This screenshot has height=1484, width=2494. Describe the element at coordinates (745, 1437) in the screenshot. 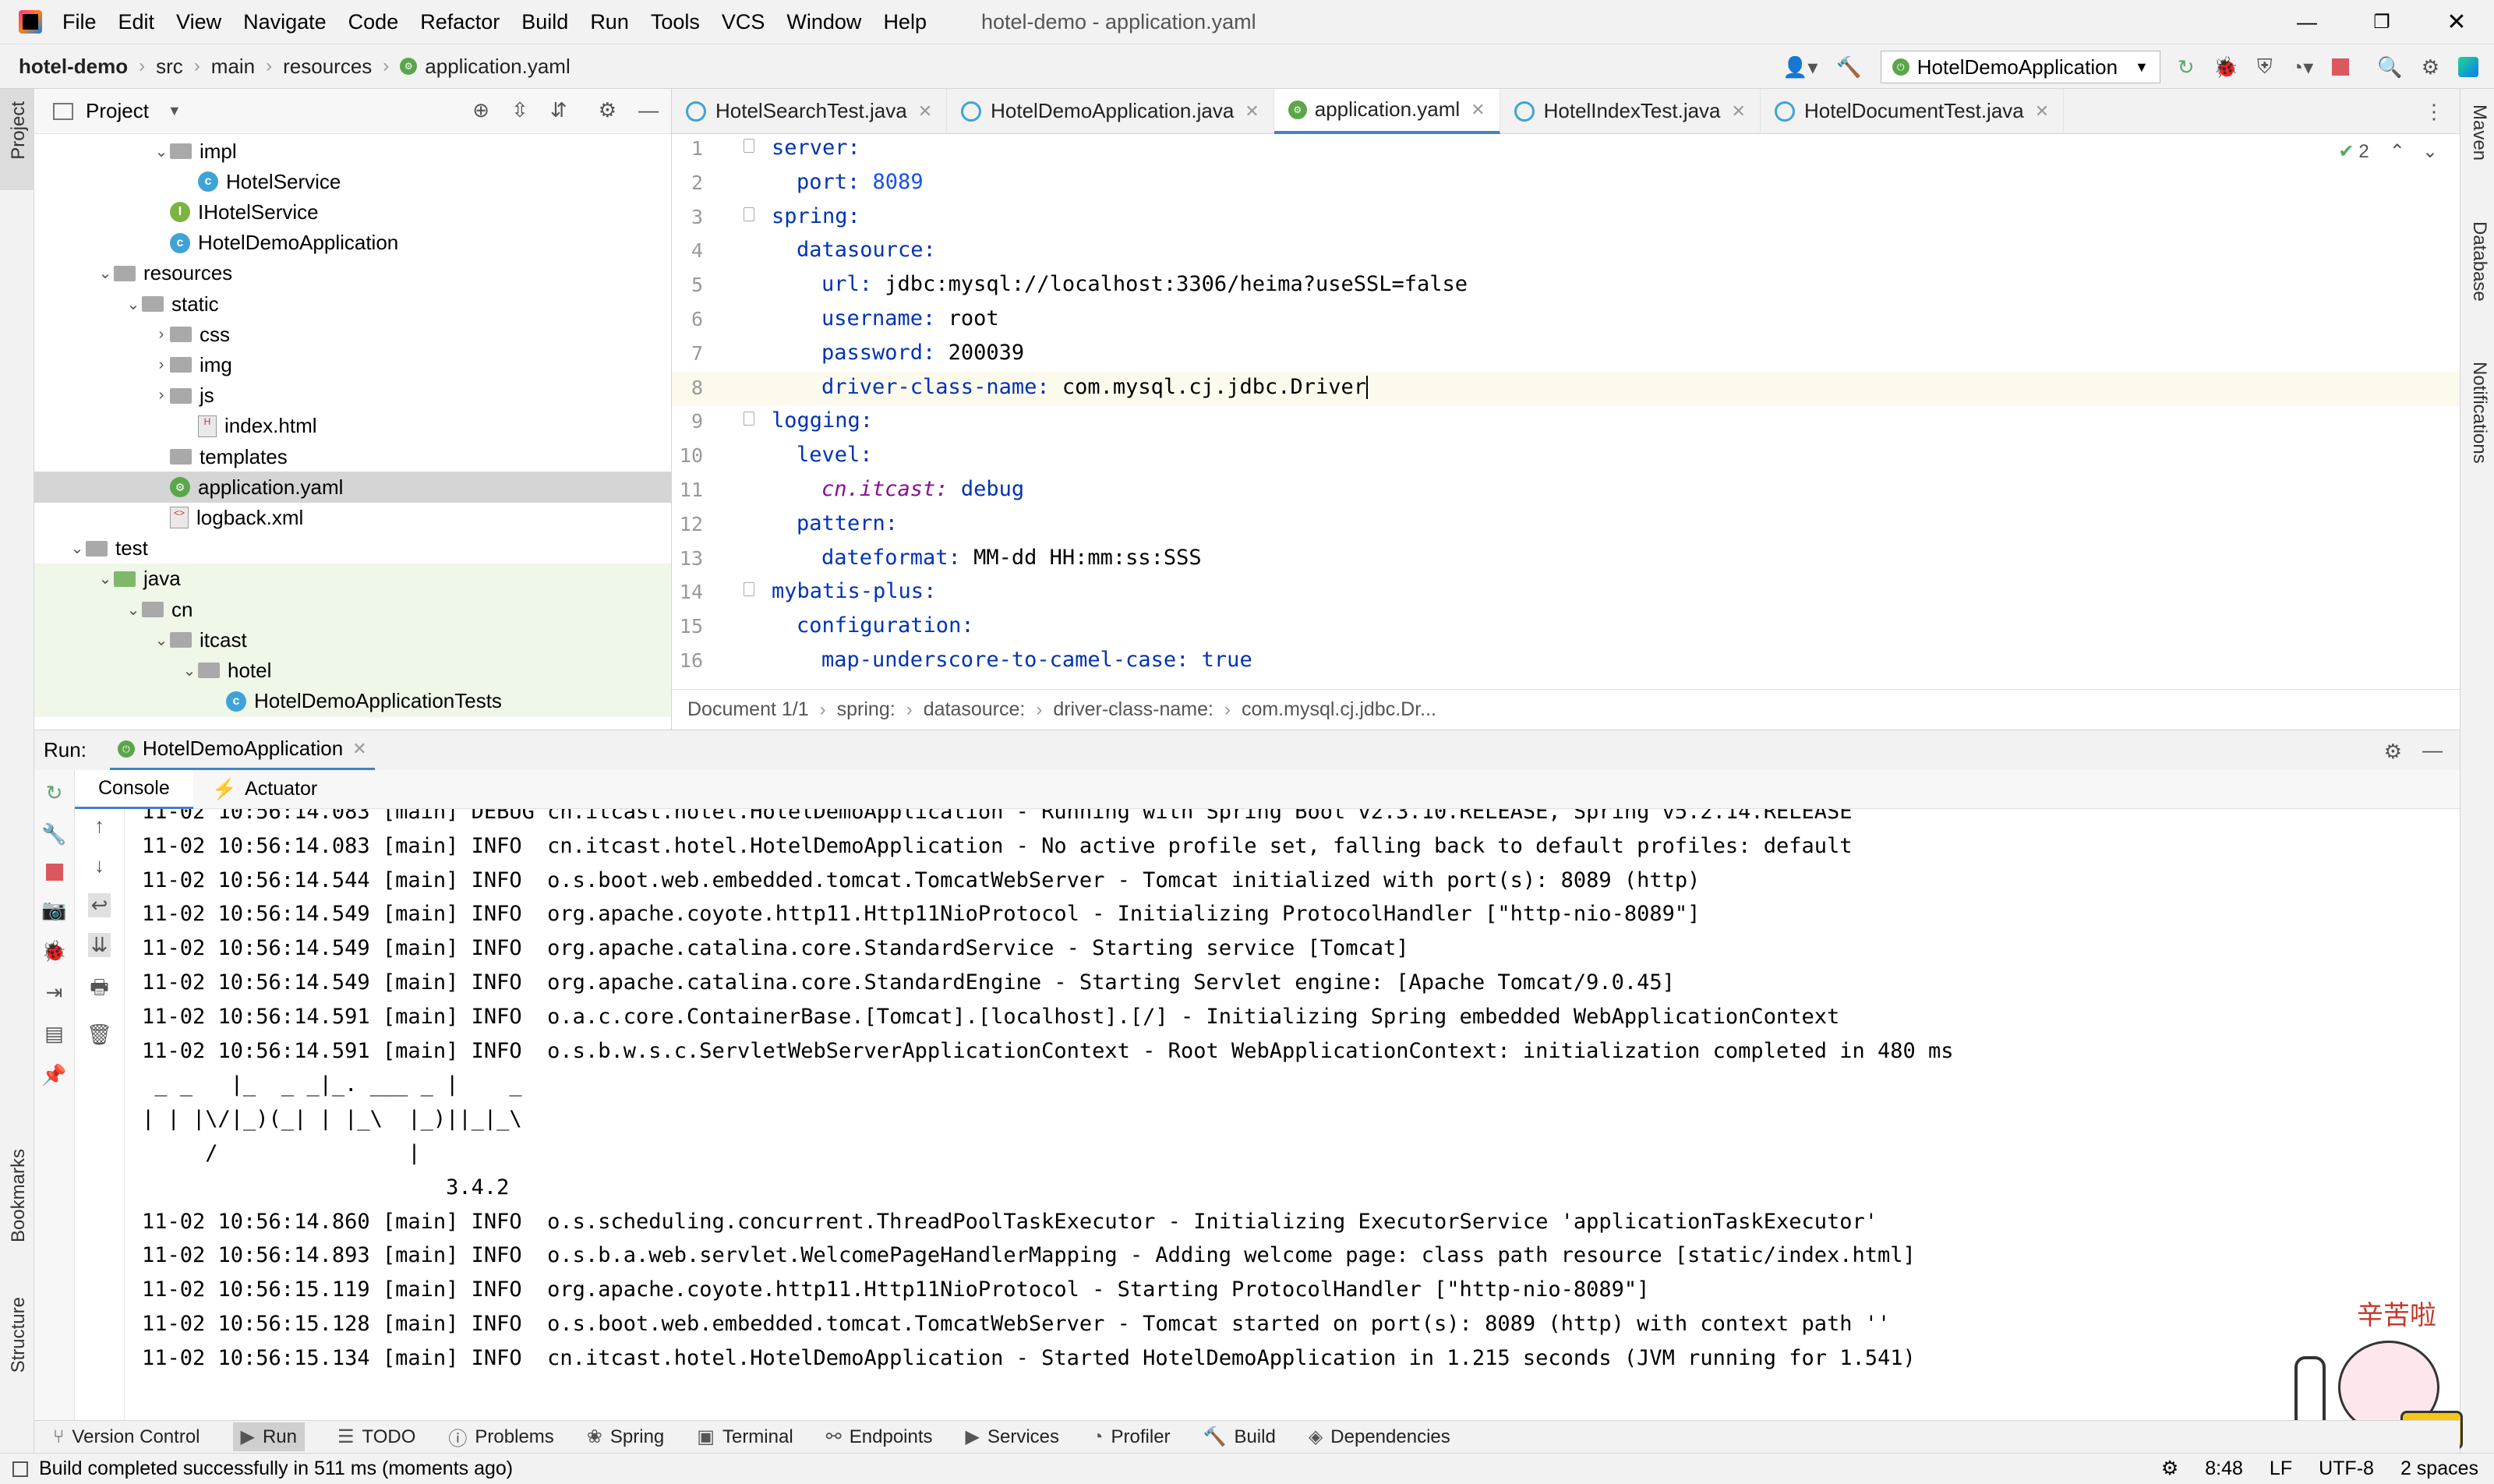

I see `toolwindow-terminal: ▣ Terminal` at that location.